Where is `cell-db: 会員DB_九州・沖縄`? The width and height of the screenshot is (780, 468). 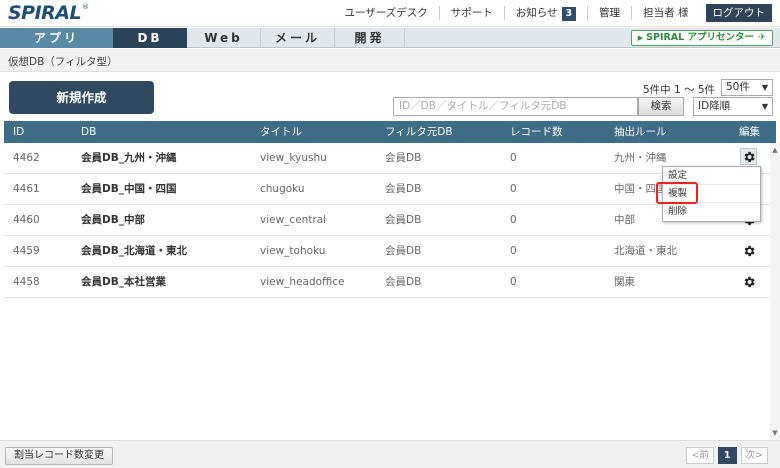 cell-db: 会員DB_九州・沖縄 is located at coordinates (128, 158).